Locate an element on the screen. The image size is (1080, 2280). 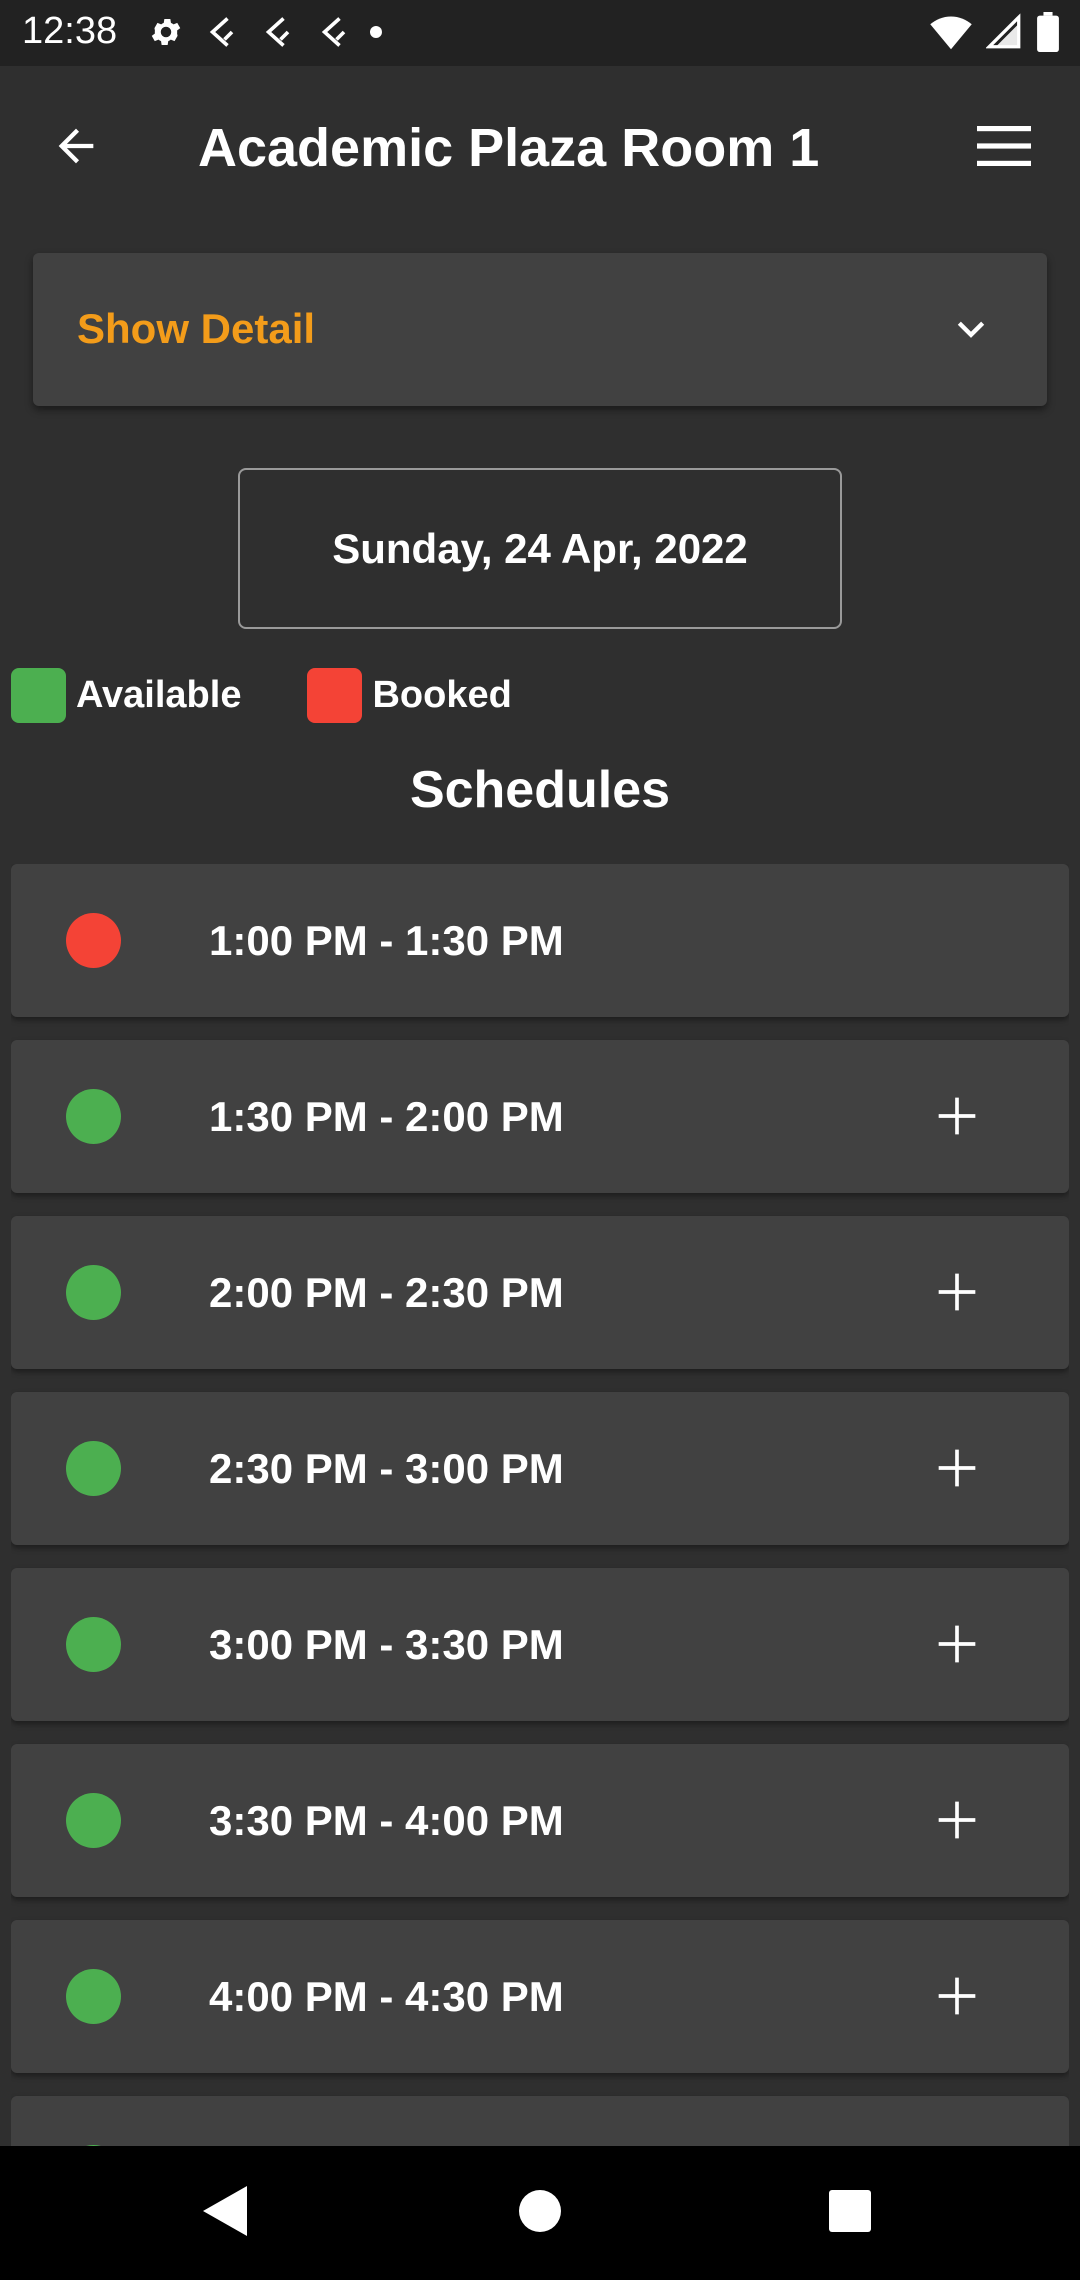
legend-booked-label: Booked is located at coordinates (442, 694).